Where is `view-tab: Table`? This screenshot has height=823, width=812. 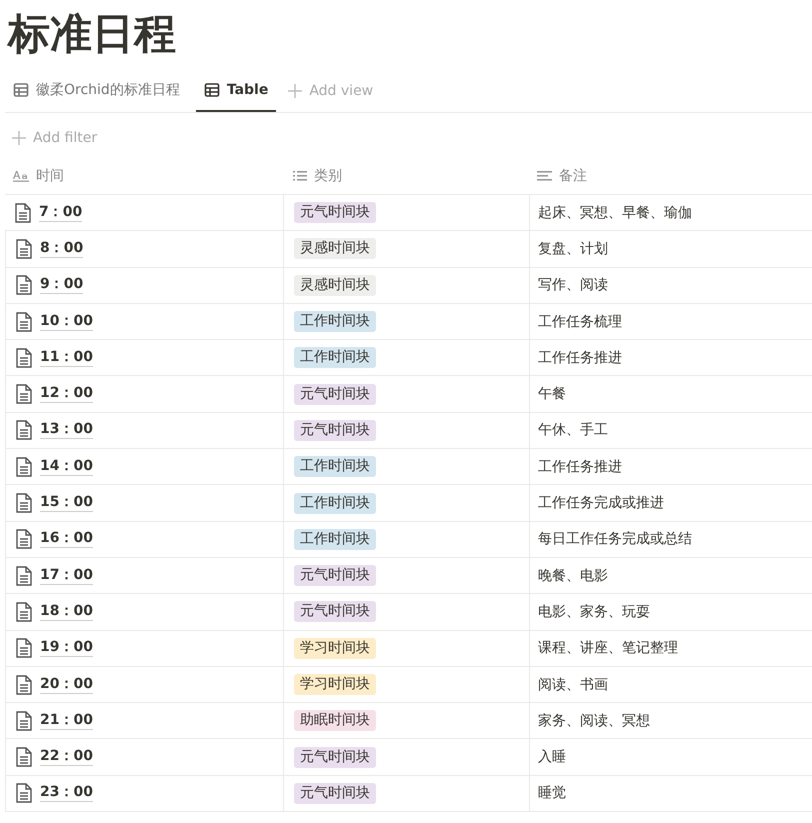 view-tab: Table is located at coordinates (236, 91).